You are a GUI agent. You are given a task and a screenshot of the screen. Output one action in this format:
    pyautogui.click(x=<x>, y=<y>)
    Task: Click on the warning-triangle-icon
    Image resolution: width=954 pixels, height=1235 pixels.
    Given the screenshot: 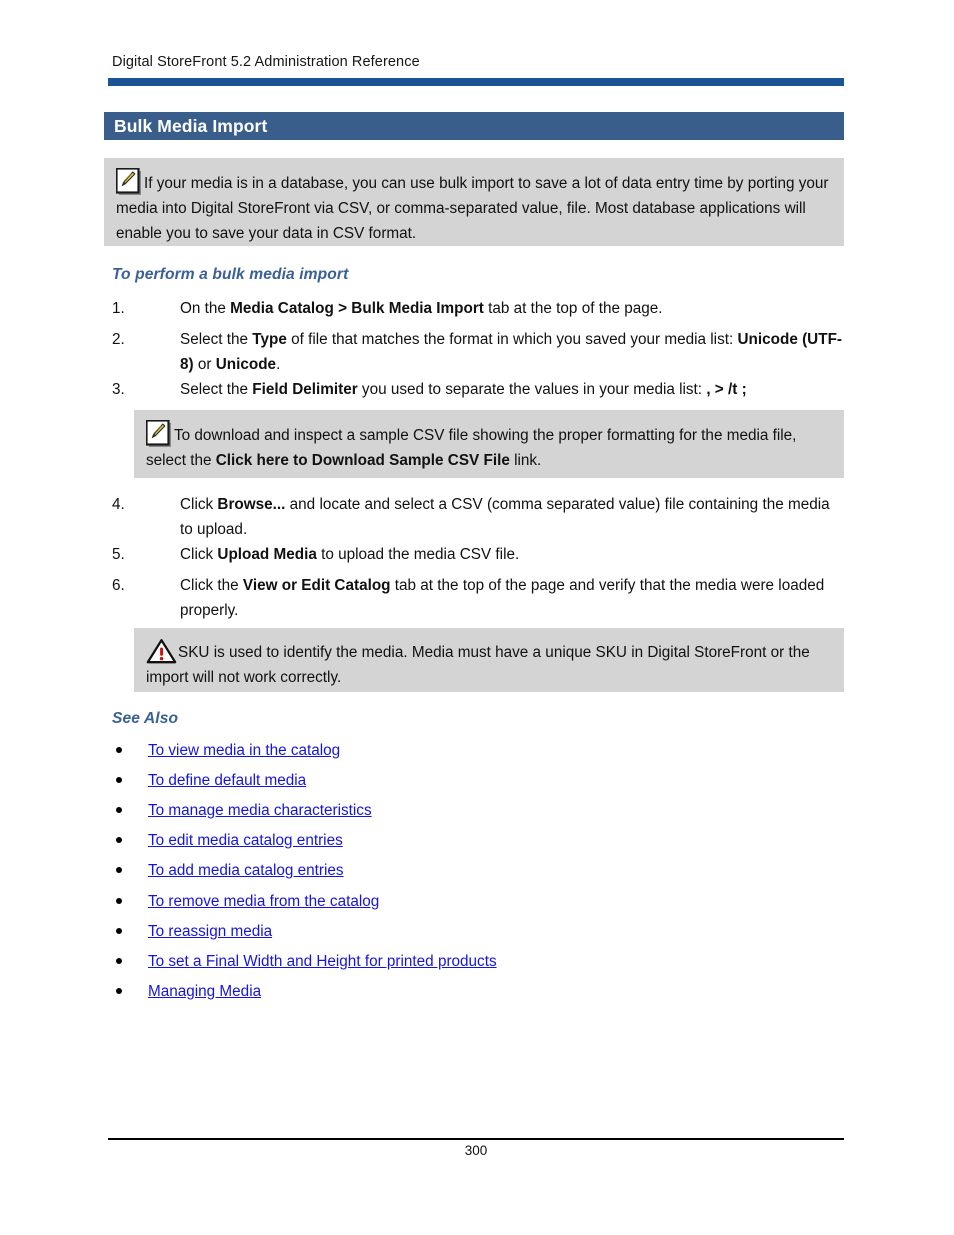 What is the action you would take?
    pyautogui.click(x=161, y=651)
    